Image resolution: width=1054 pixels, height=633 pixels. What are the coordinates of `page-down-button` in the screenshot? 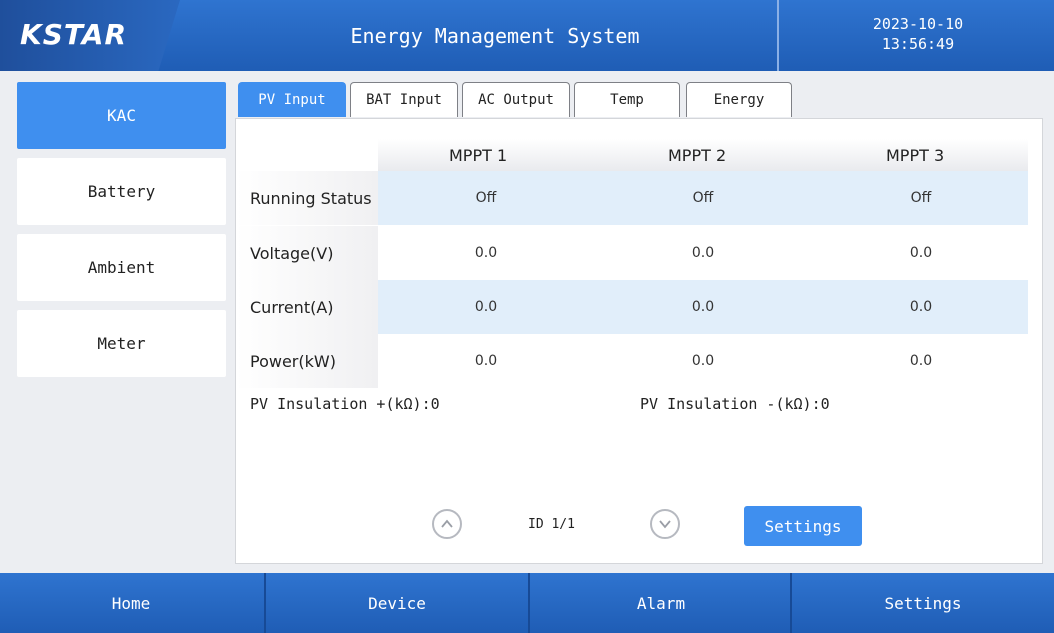 It's located at (665, 524).